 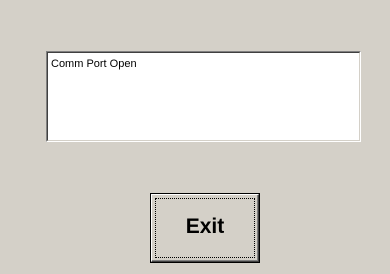 I want to click on exit-button-label: Exit, so click(x=205, y=226).